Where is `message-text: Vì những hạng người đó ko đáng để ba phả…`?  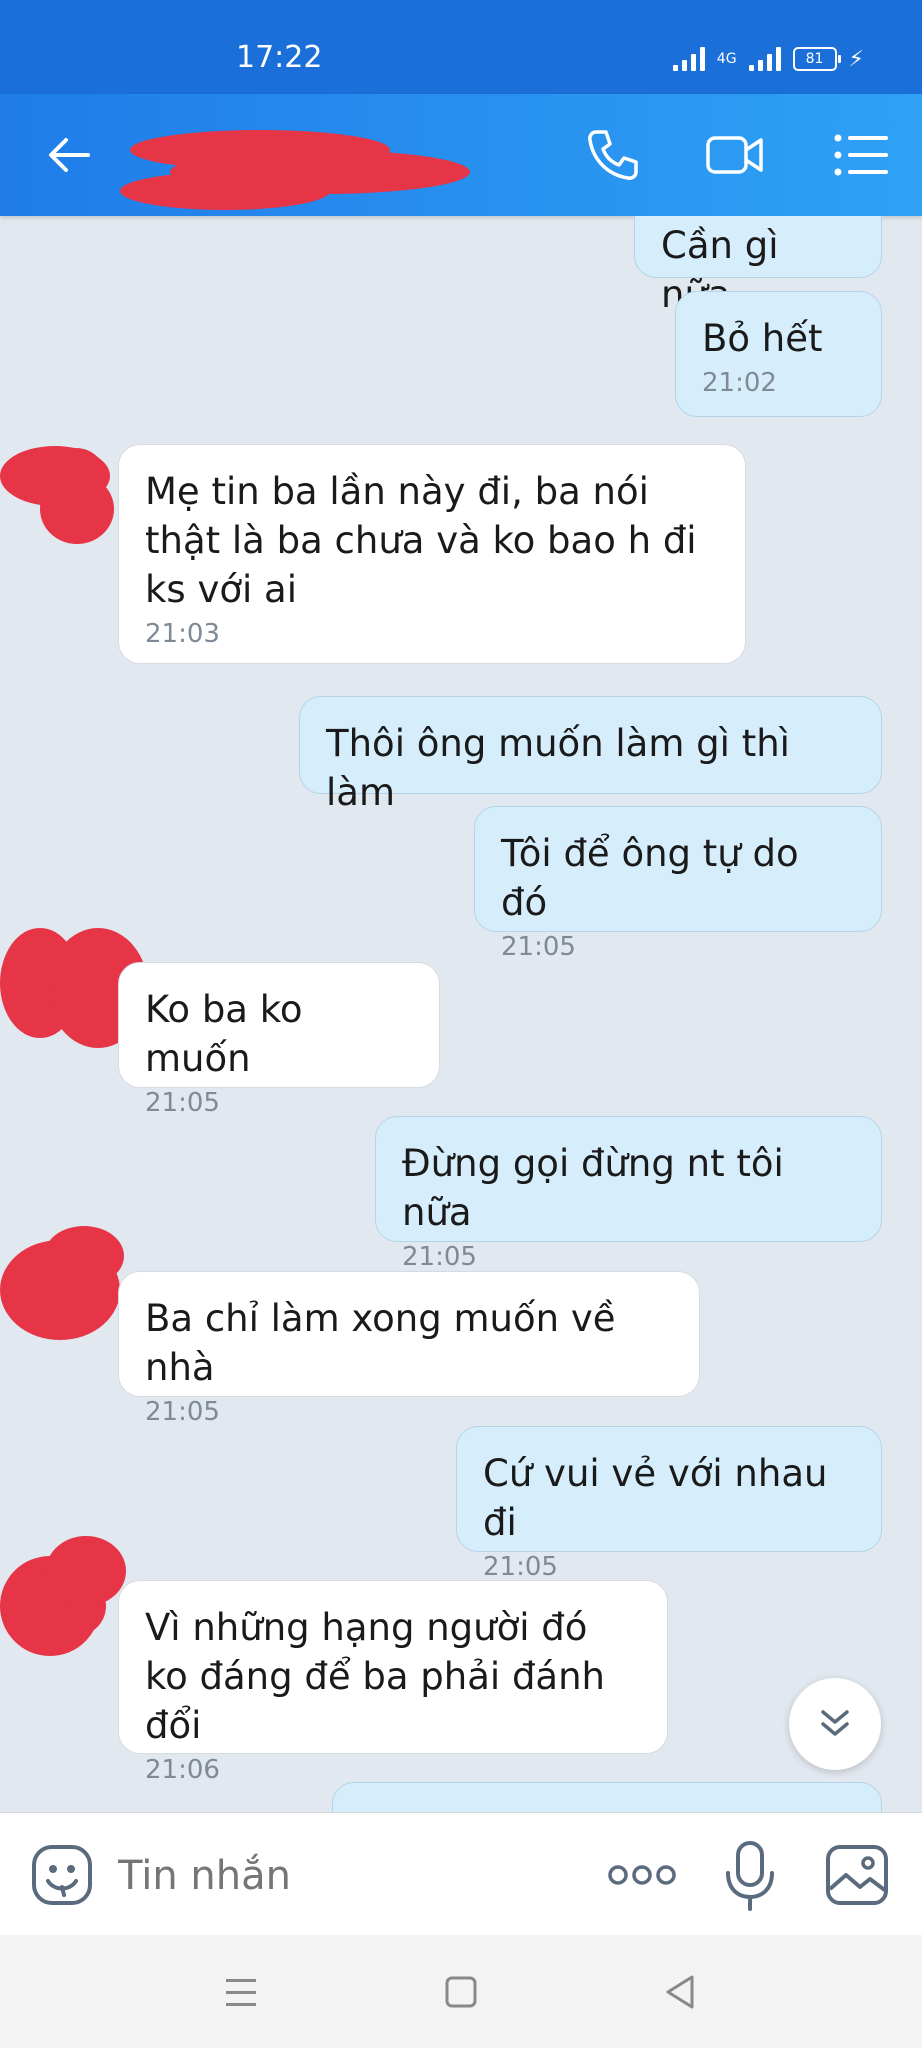
message-text: Vì những hạng người đó ko đáng để ba phả… is located at coordinates (375, 1676).